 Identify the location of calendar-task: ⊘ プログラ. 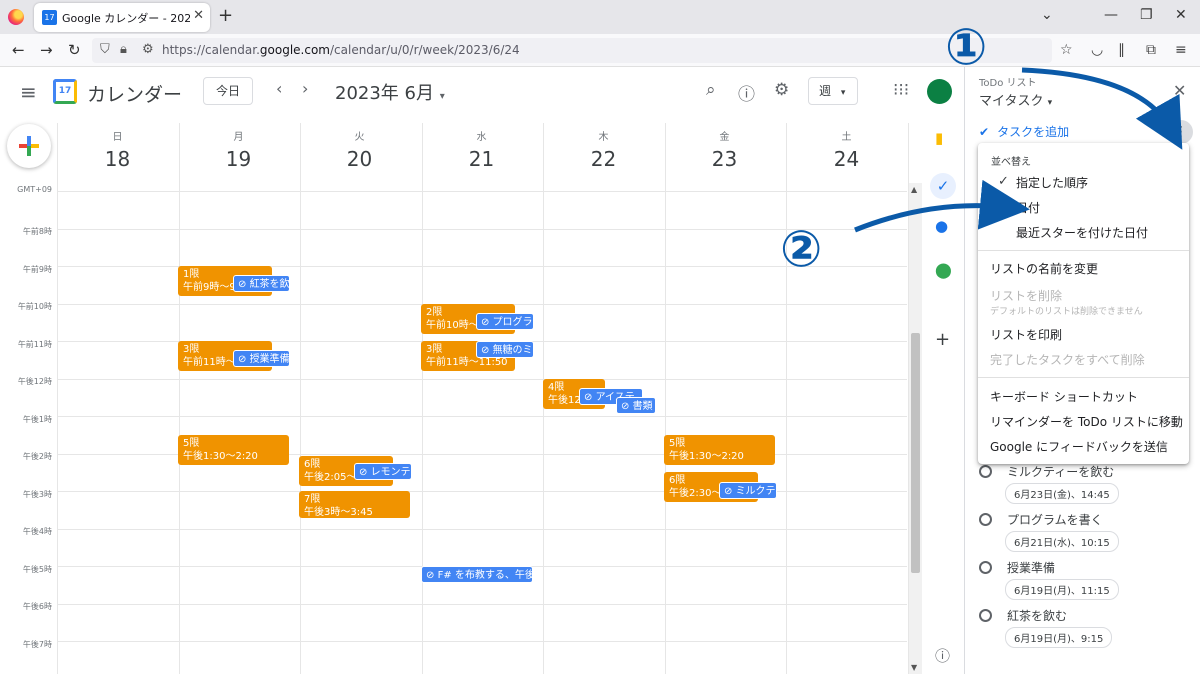
(505, 321).